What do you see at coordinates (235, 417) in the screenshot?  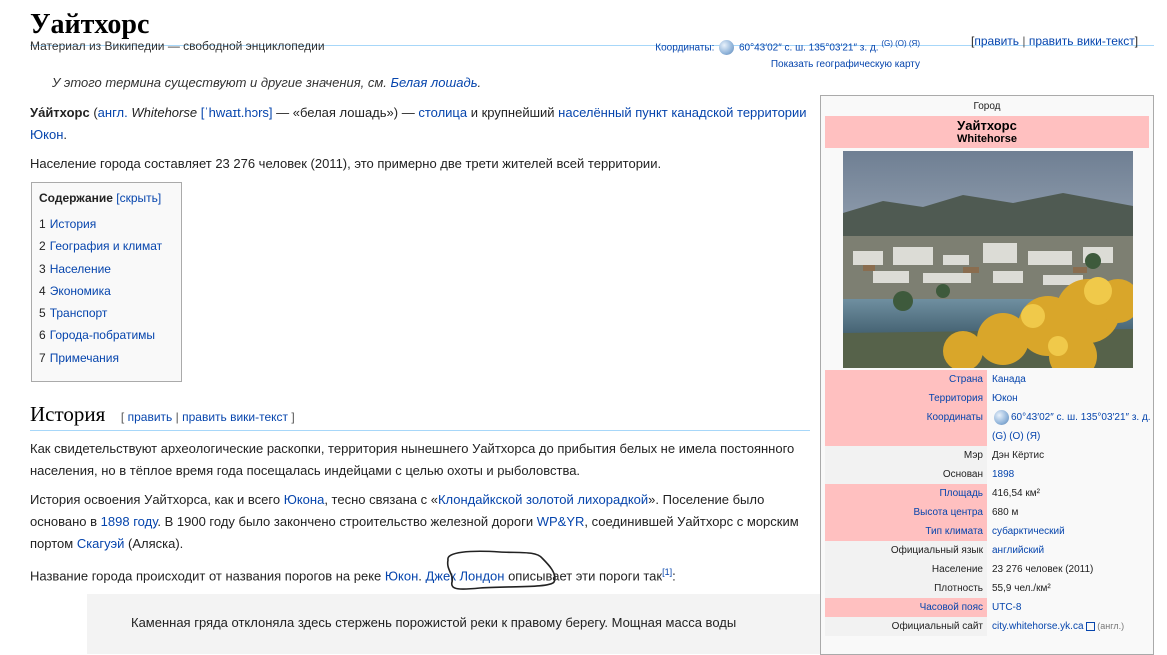 I see `history-edit-source-link: править вики-текст` at bounding box center [235, 417].